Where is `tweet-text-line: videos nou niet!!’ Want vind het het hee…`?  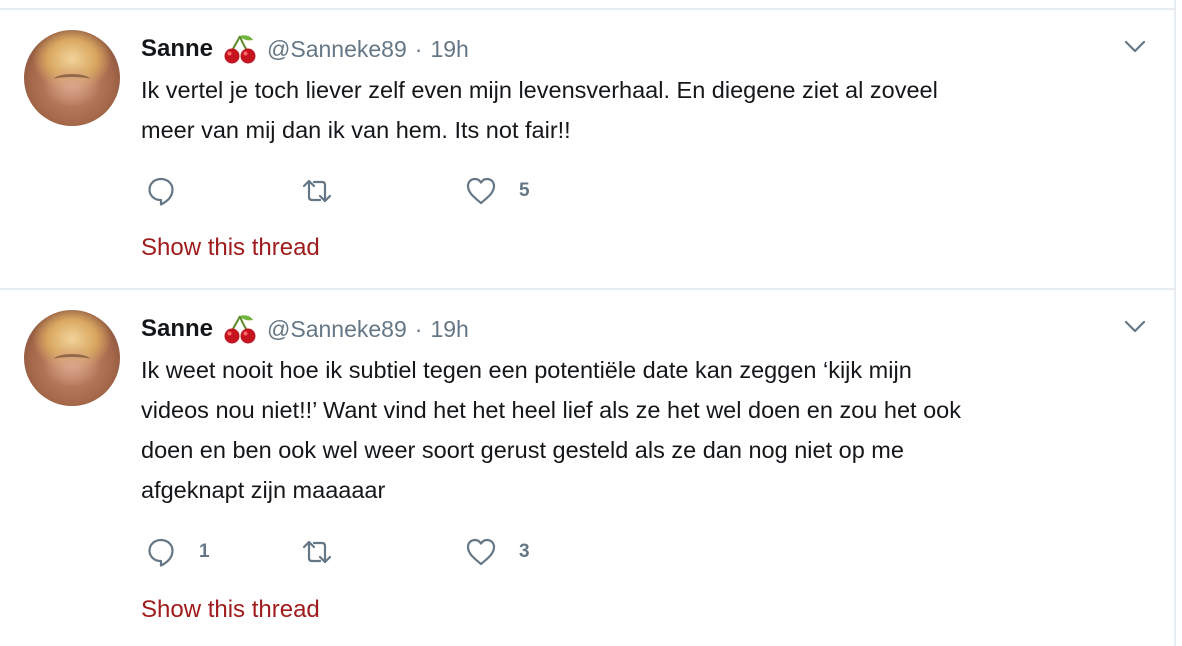 tweet-text-line: videos nou niet!!’ Want vind het het hee… is located at coordinates (551, 410).